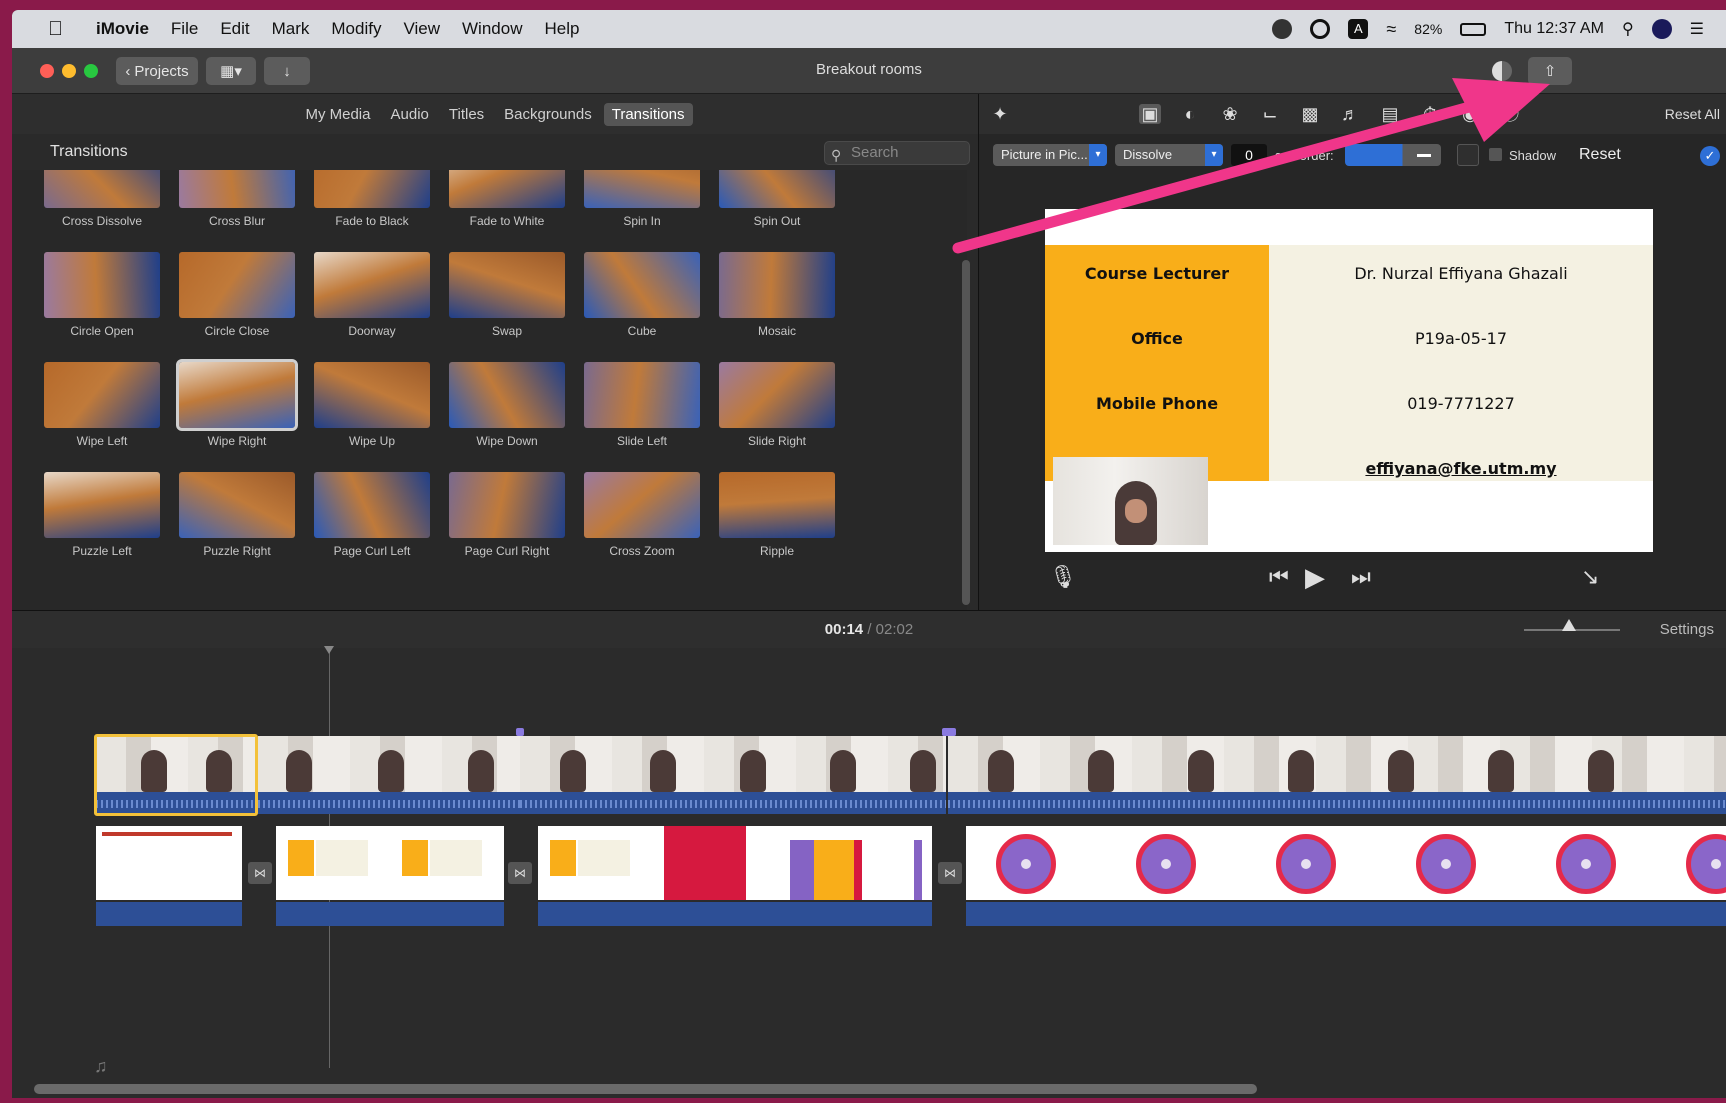 This screenshot has height=1103, width=1726. What do you see at coordinates (372, 199) in the screenshot?
I see `transition-tile: Fade to Black` at bounding box center [372, 199].